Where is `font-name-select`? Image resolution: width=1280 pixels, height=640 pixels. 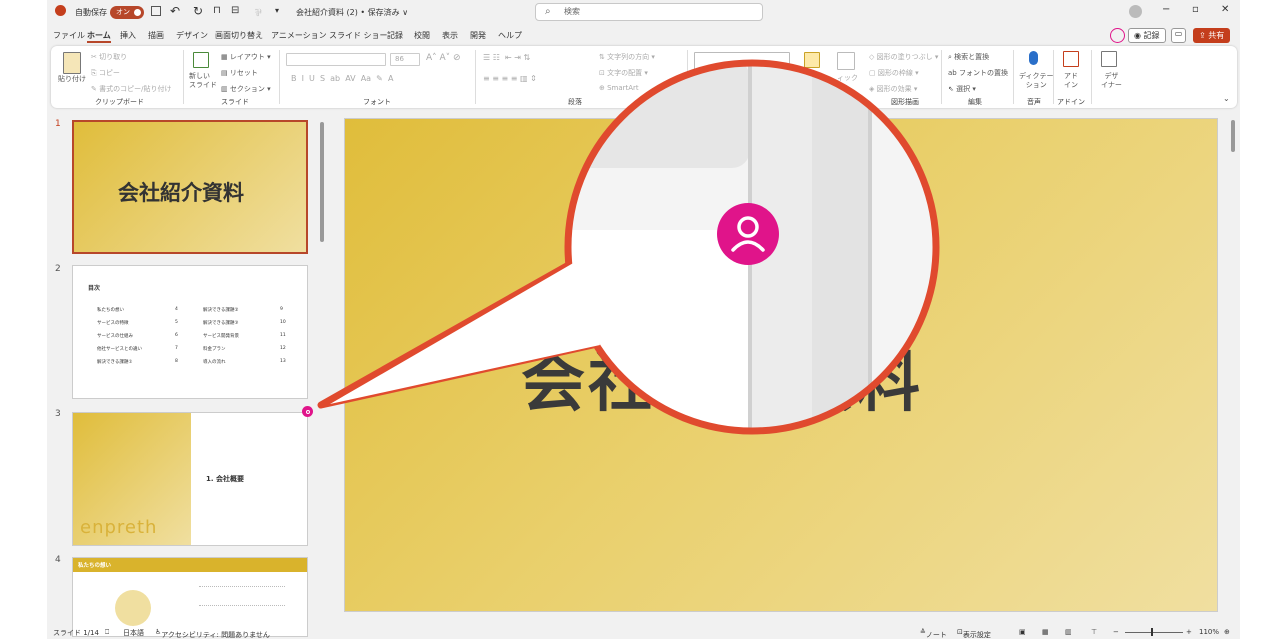 font-name-select is located at coordinates (336, 59).